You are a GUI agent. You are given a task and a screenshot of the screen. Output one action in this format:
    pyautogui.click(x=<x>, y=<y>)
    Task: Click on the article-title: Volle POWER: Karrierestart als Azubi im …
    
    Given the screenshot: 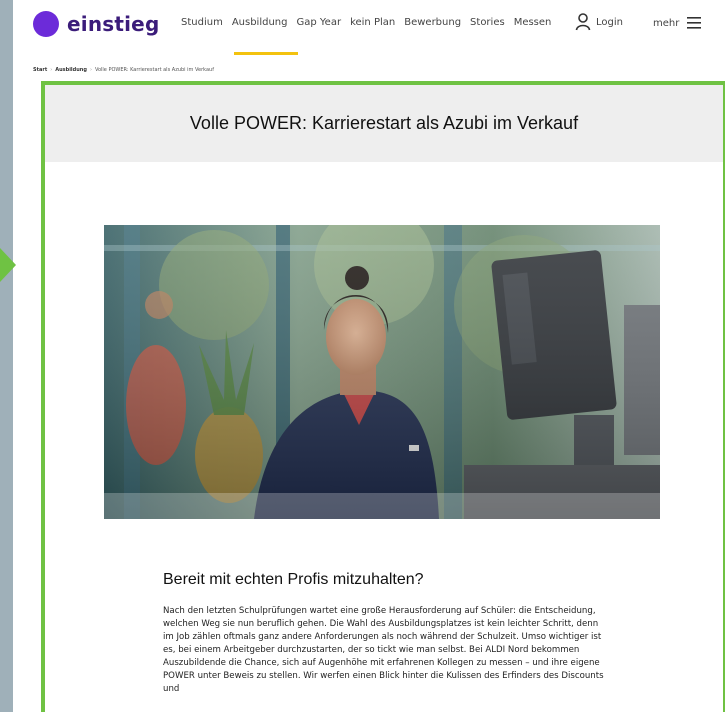 What is the action you would take?
    pyautogui.click(x=384, y=123)
    